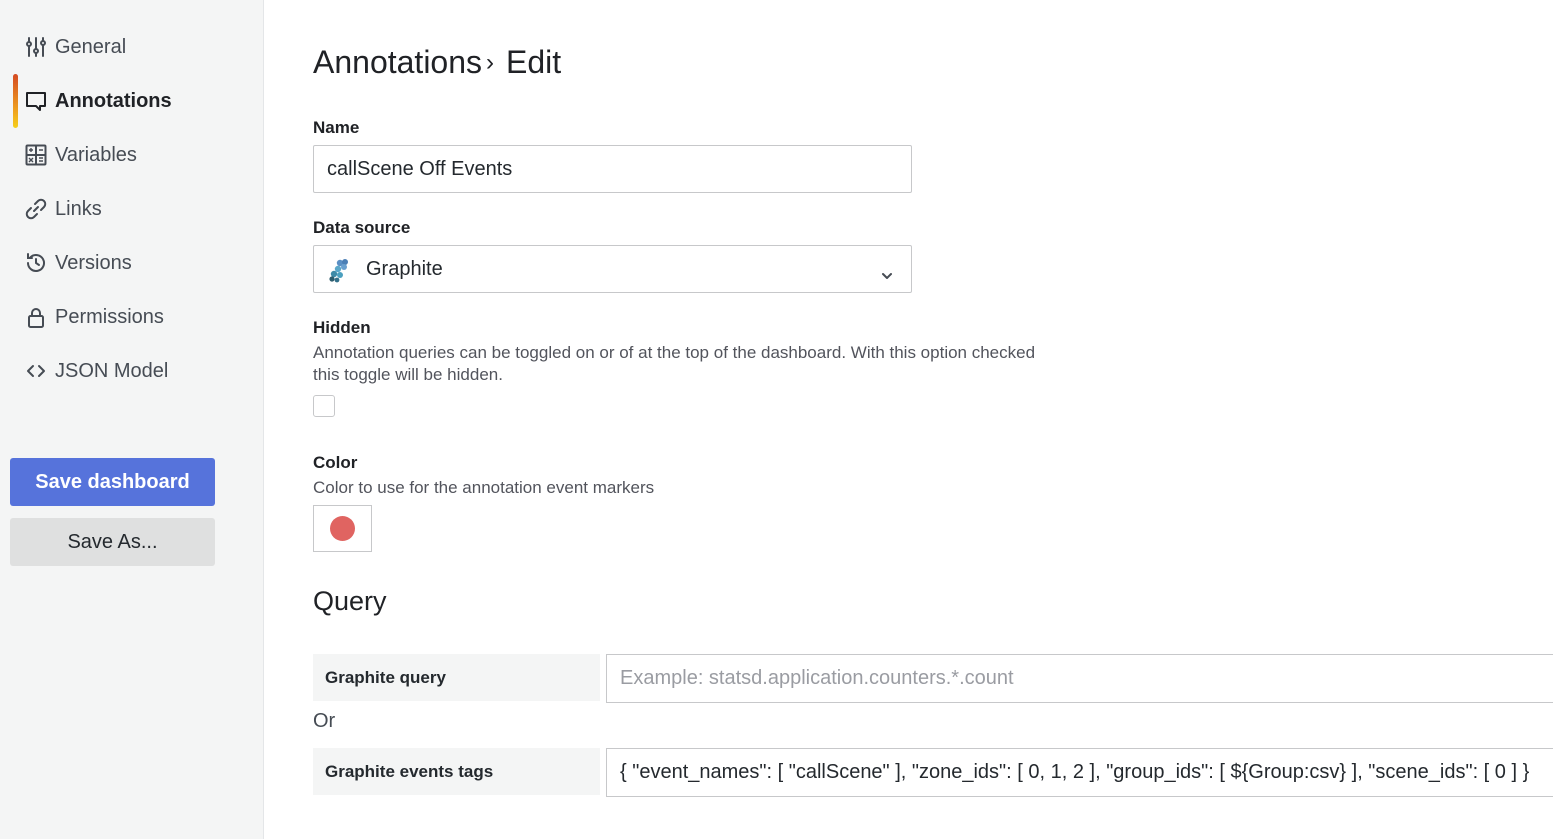  I want to click on sidebar-item-general: General, so click(131, 47).